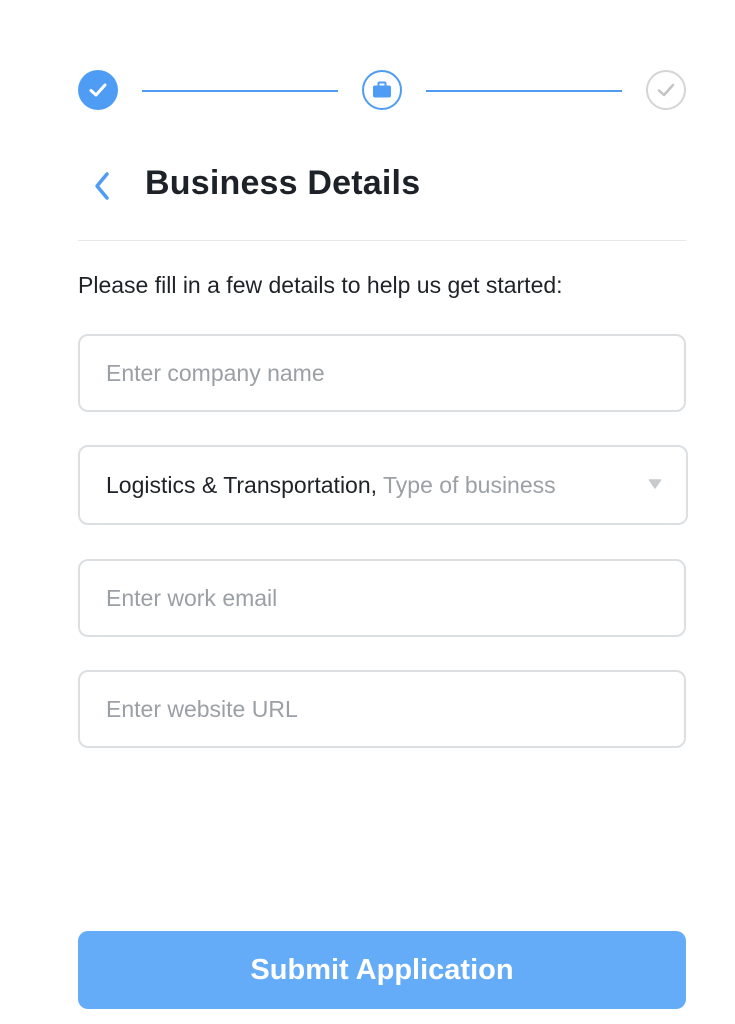 This screenshot has height=1024, width=735. I want to click on website-url-field, so click(382, 709).